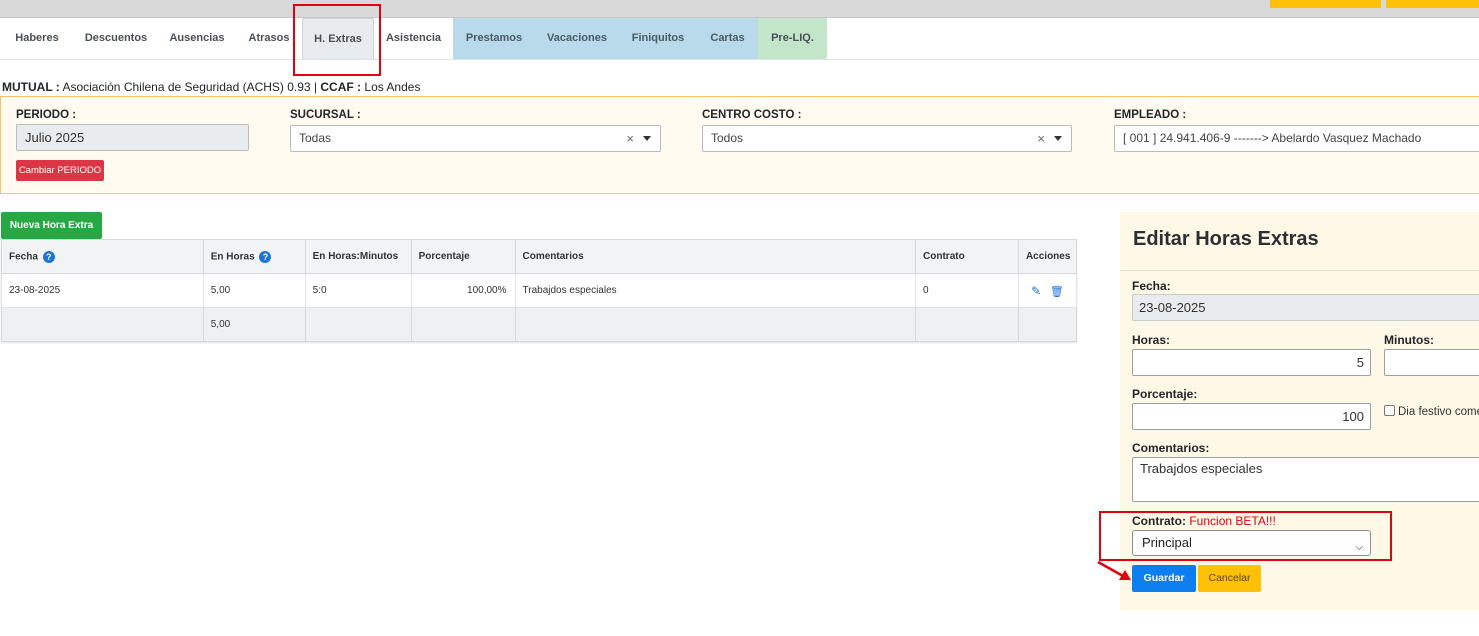 The image size is (1479, 636). Describe the element at coordinates (1299, 270) in the screenshot. I see `divider` at that location.